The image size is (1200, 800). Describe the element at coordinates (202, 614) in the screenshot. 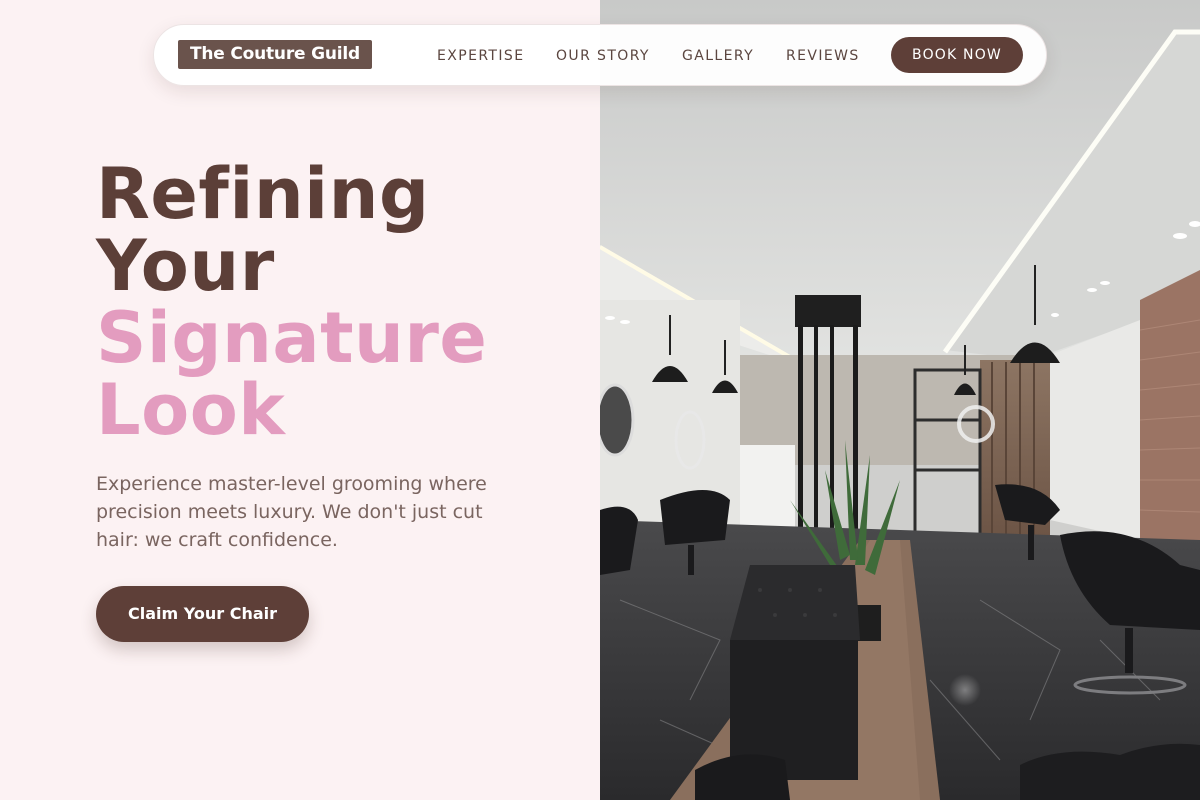

I see `claim-your-chair-button: Claim Your Chair` at that location.